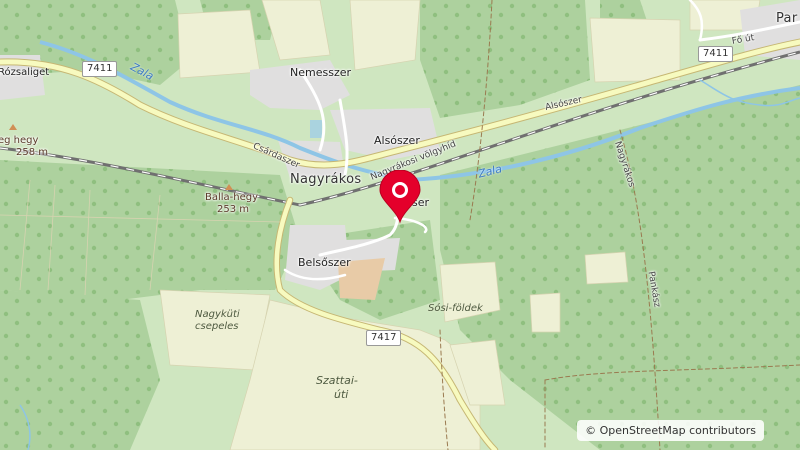  I want to click on place-label-nemesszer: Nemesszer, so click(321, 72).